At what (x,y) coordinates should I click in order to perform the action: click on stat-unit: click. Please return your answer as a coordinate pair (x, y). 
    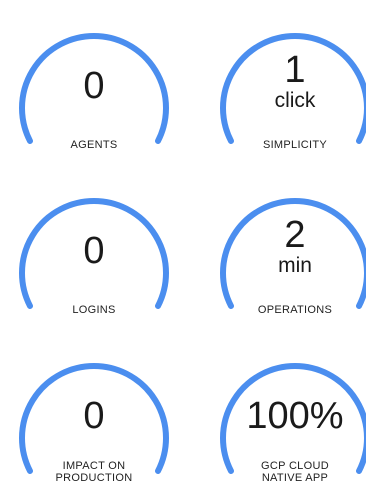
    Looking at the image, I should click on (295, 100).